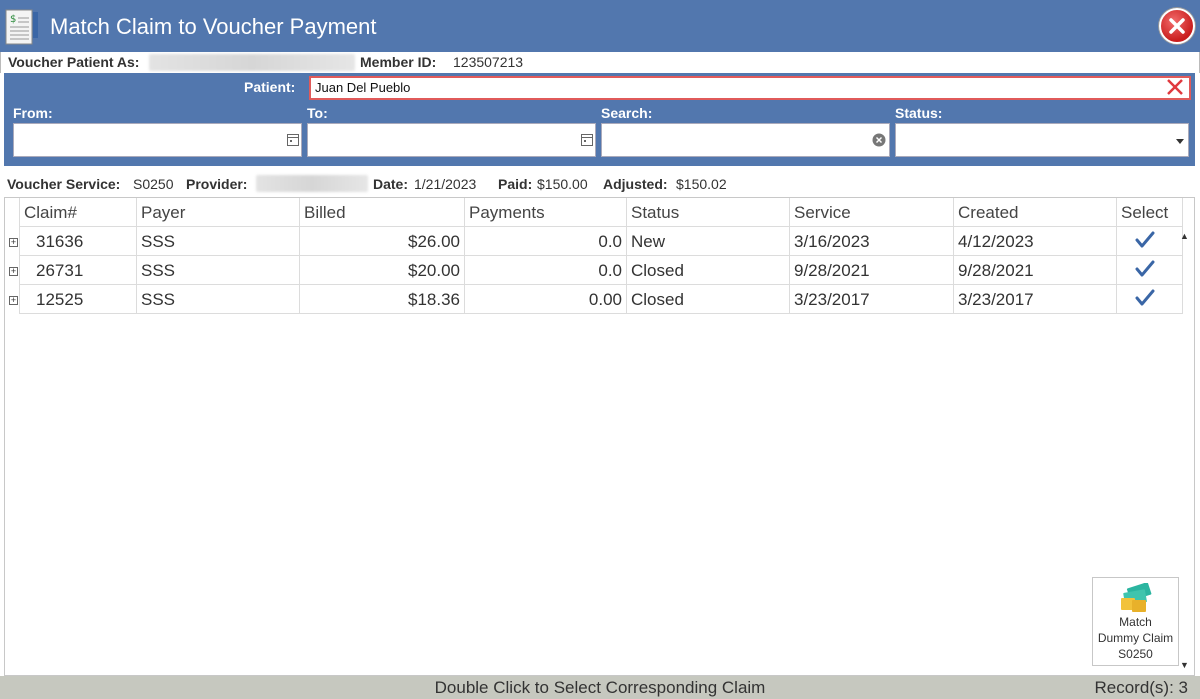  Describe the element at coordinates (270, 87) in the screenshot. I see `patient-label: Patient:` at that location.